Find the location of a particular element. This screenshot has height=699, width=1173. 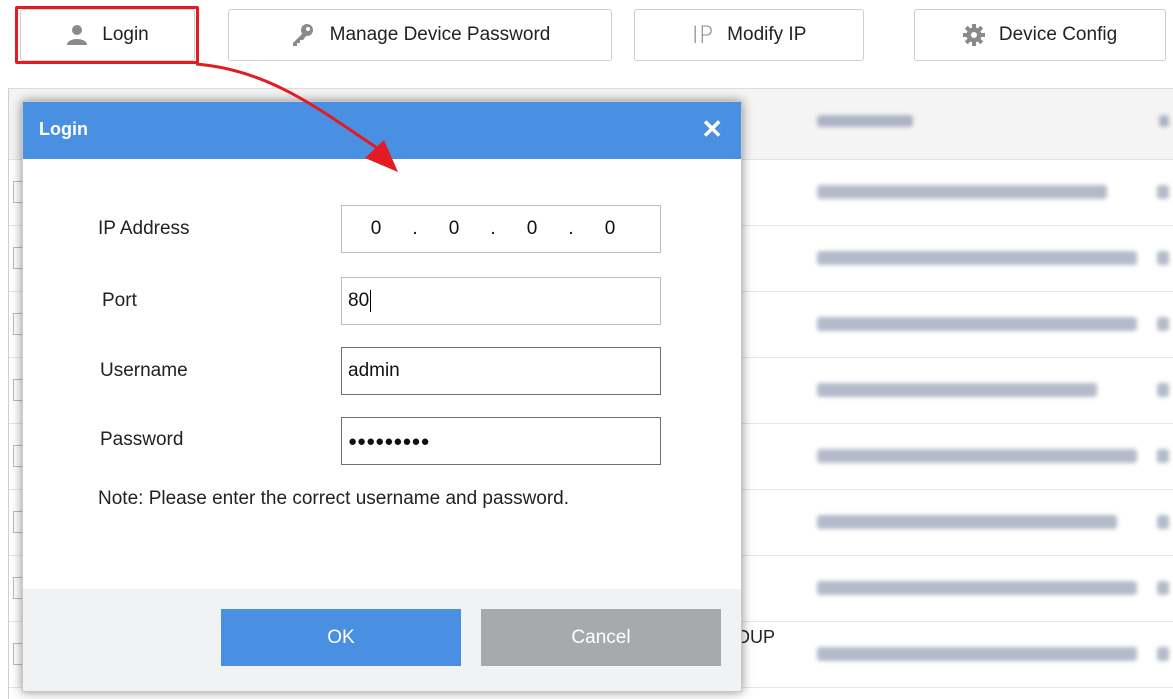

manage-device-password-button: Manage Device Password is located at coordinates (420, 35).